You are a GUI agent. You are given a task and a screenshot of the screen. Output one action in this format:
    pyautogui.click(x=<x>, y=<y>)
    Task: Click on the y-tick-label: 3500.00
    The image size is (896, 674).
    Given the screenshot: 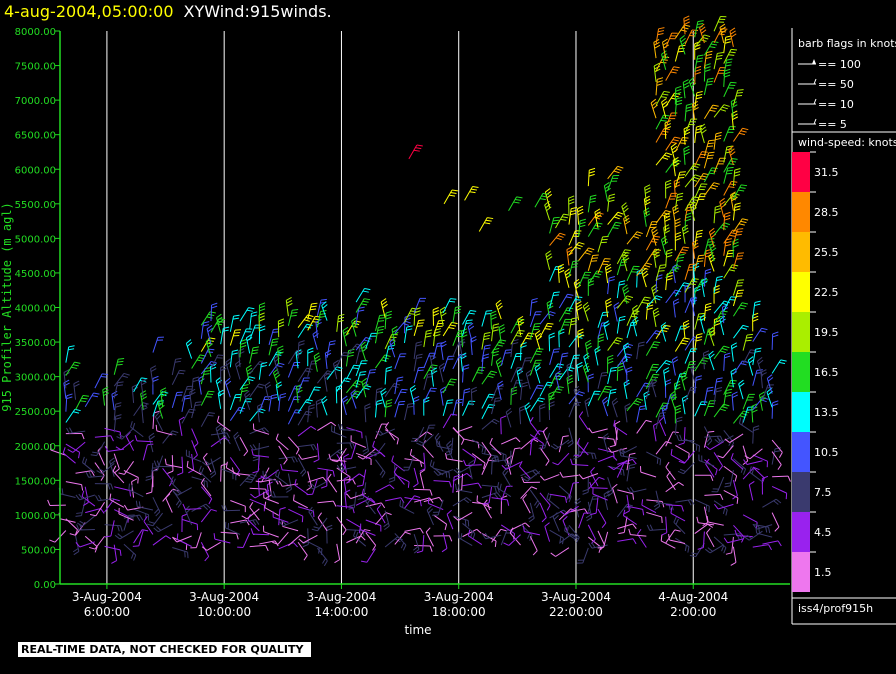 What is the action you would take?
    pyautogui.click(x=35, y=343)
    